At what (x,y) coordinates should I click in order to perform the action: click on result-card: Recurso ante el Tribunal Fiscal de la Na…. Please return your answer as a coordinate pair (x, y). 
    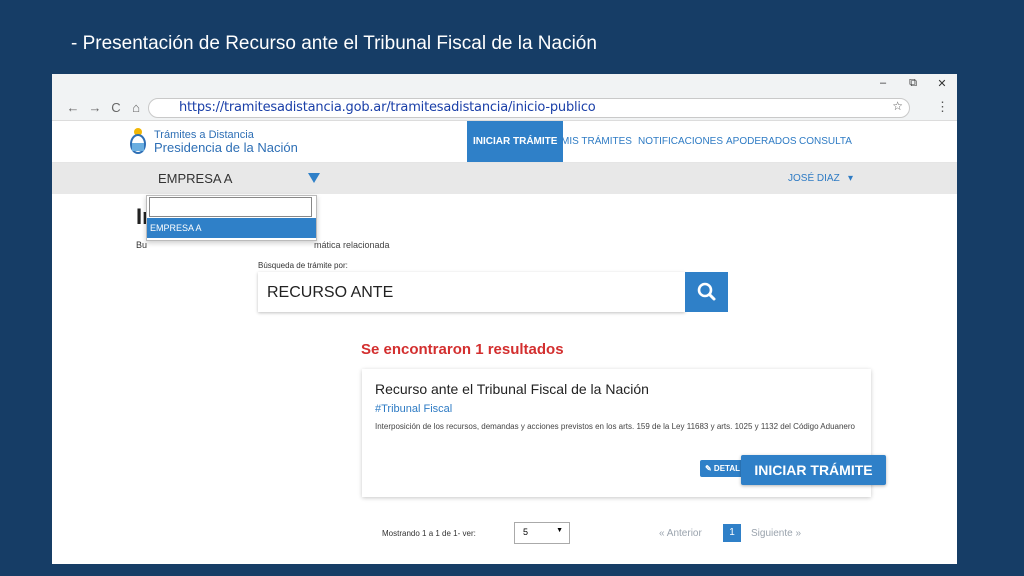
    Looking at the image, I should click on (624, 433).